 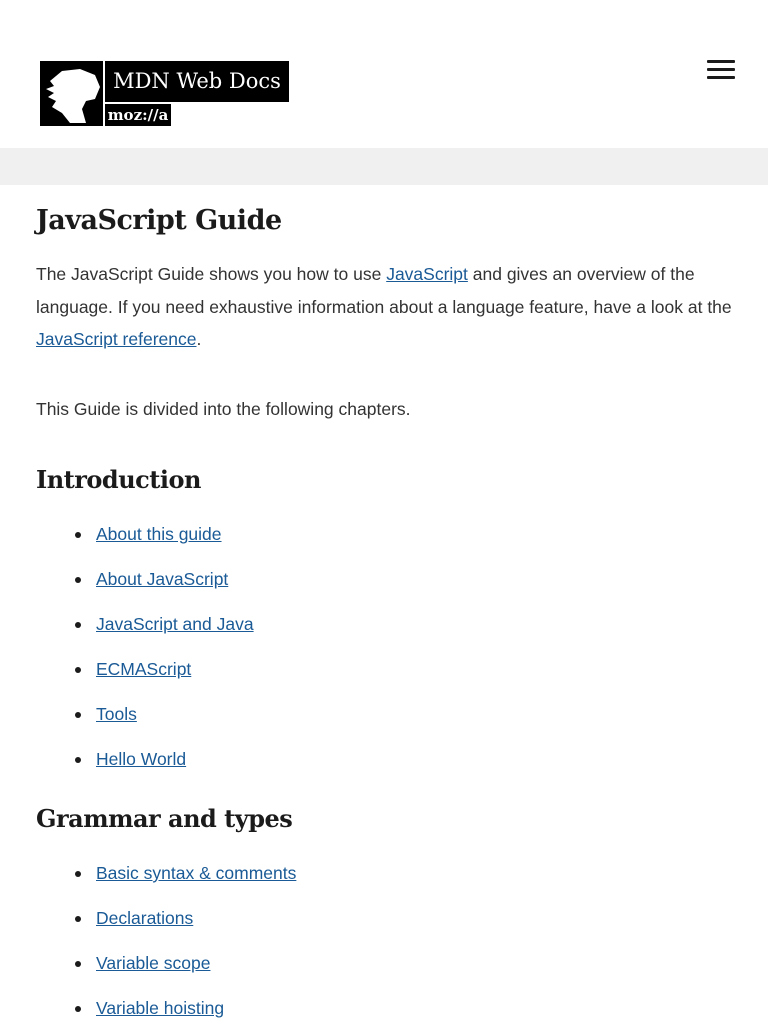 What do you see at coordinates (197, 81) in the screenshot?
I see `logo-title: MDN Web Docs` at bounding box center [197, 81].